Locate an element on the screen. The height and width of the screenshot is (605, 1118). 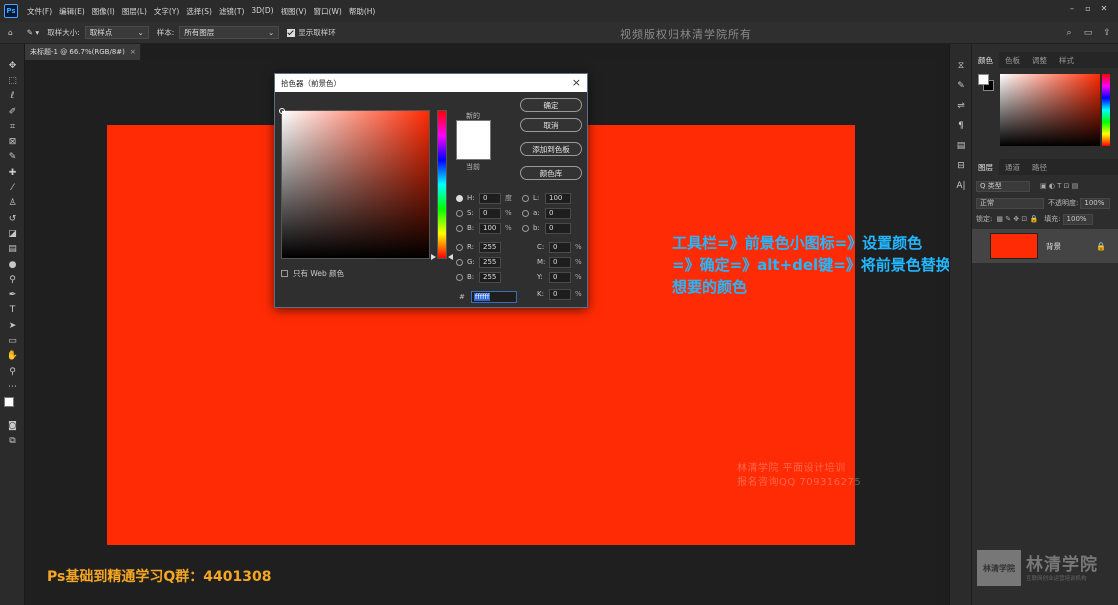
menu-help: 帮助(H) is located at coordinates (362, 11).